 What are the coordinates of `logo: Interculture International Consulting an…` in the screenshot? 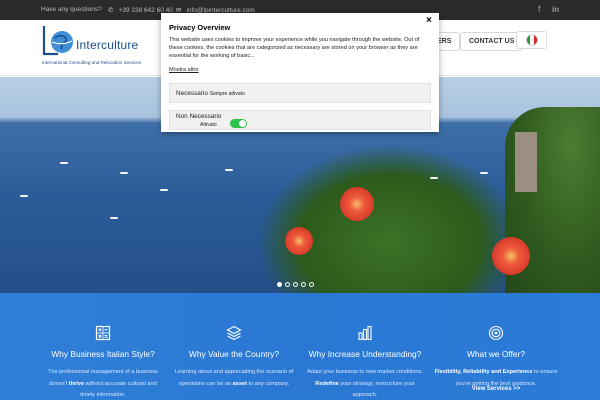 It's located at (95, 46).